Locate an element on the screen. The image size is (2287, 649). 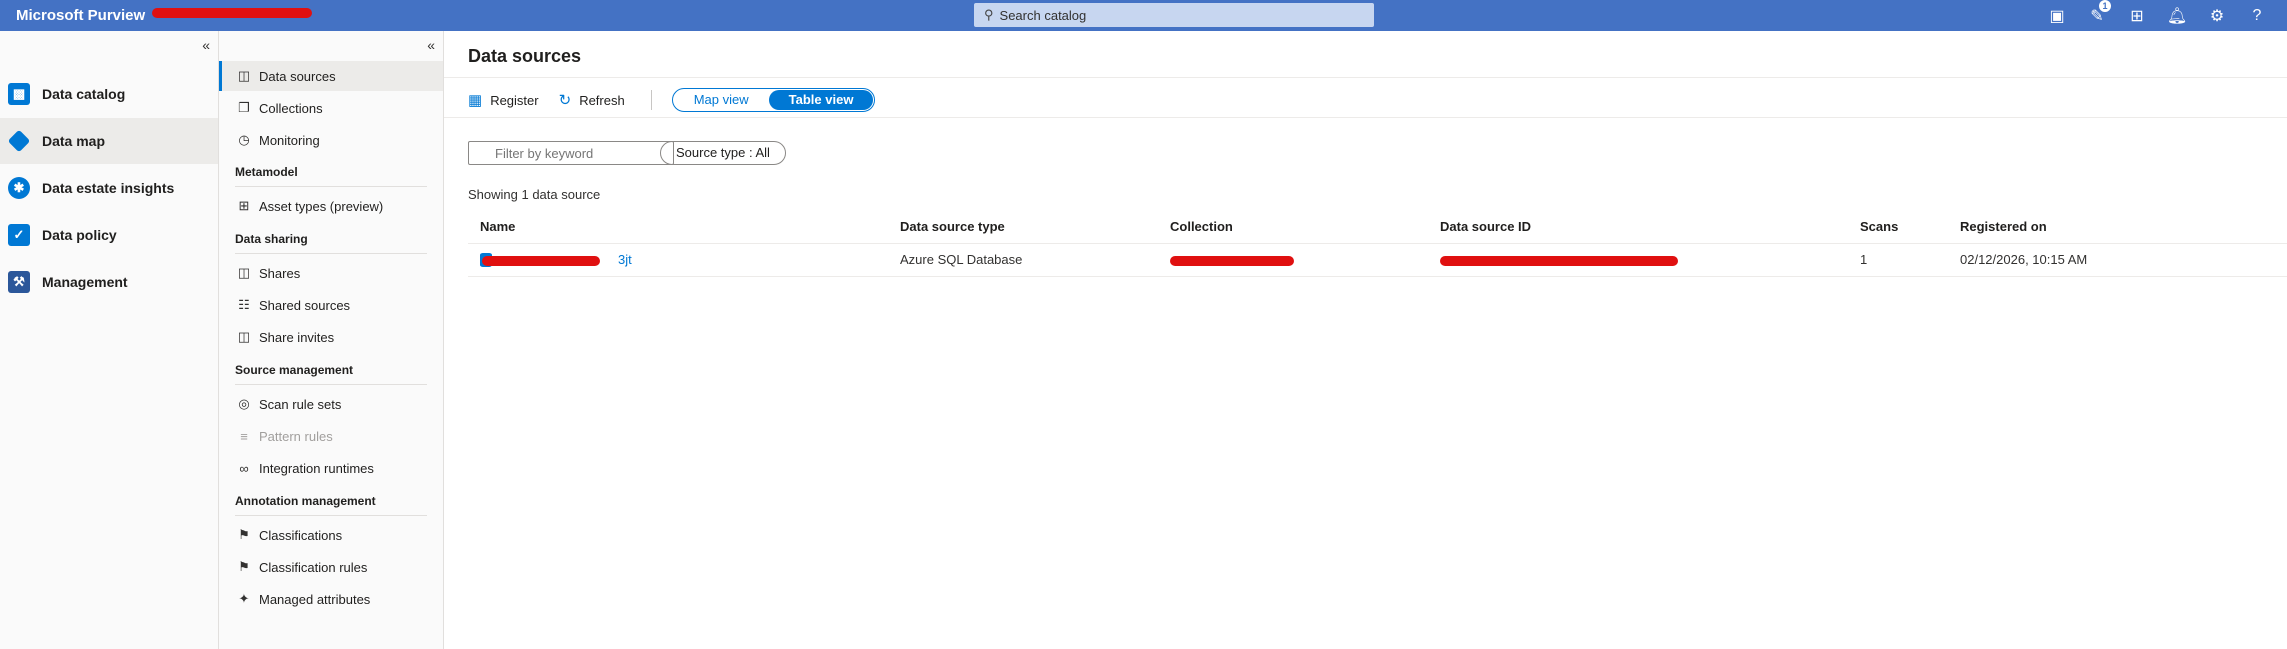
nav-item-monitoring: ◷ Monitoring is located at coordinates (331, 140).